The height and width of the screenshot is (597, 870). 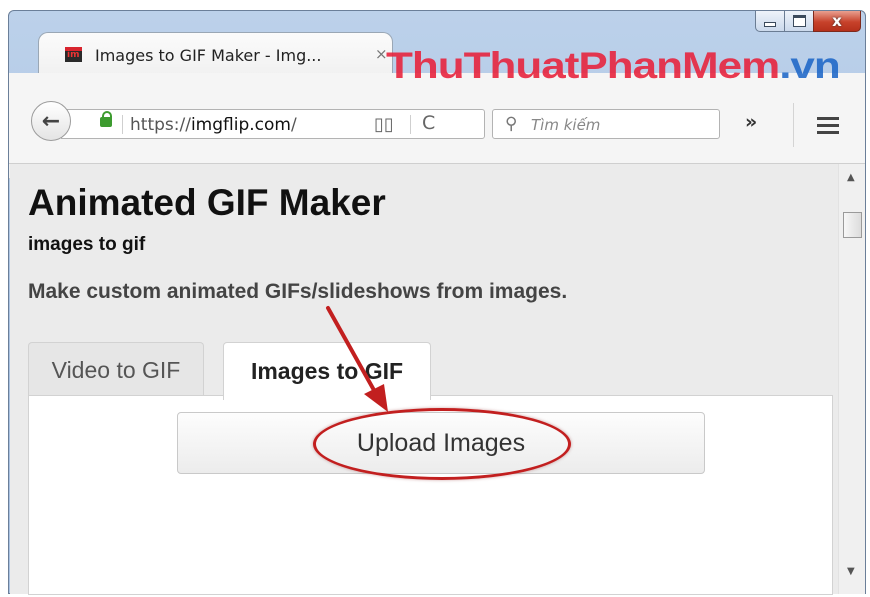 What do you see at coordinates (73, 54) in the screenshot?
I see `imgflip-favicon-icon` at bounding box center [73, 54].